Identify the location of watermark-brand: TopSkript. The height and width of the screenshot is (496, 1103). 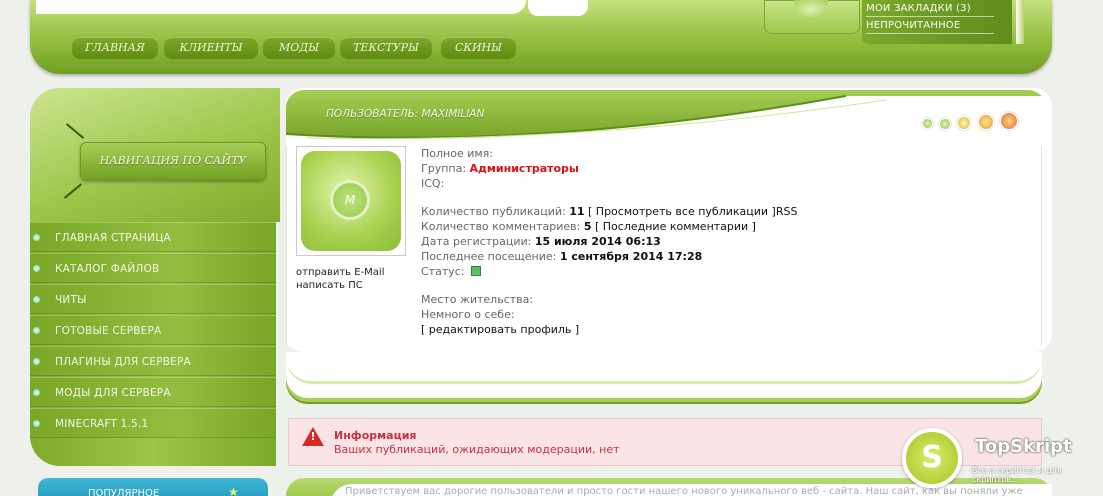
(1023, 446).